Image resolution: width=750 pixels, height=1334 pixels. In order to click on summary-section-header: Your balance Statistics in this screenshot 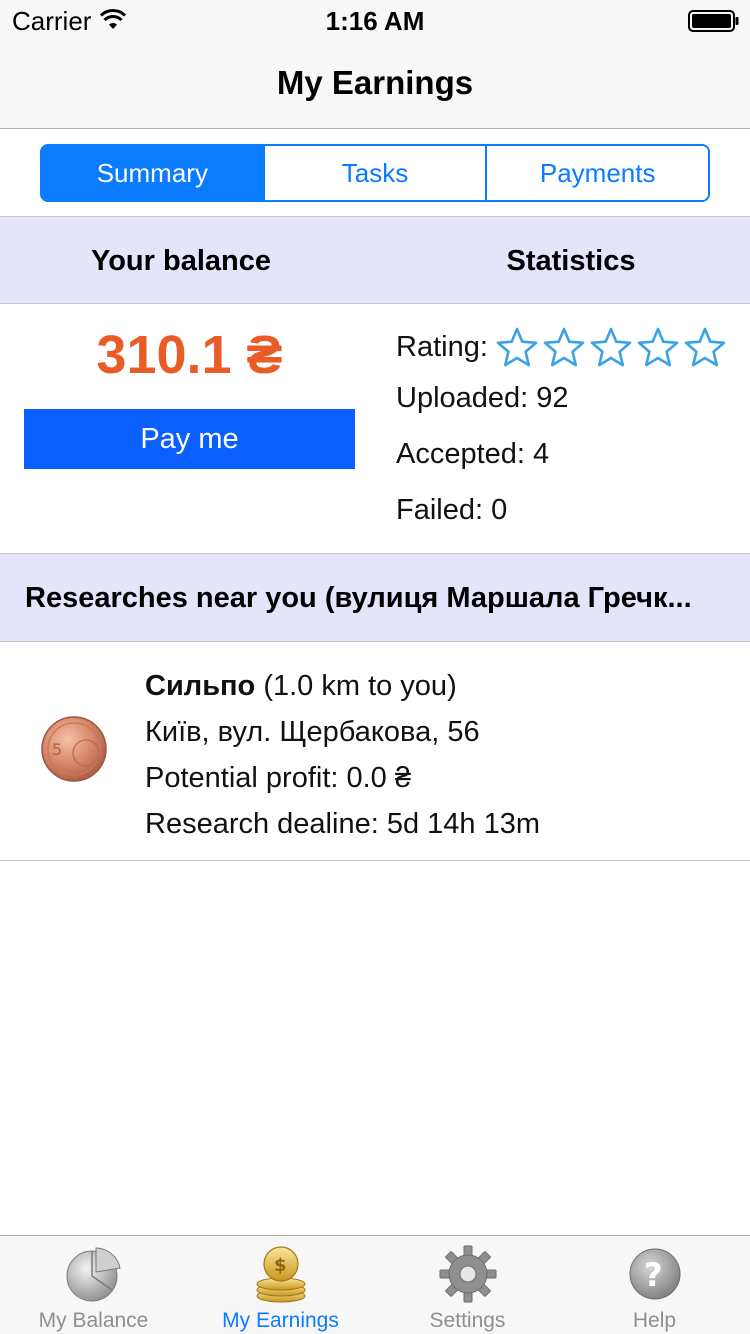, I will do `click(375, 260)`.